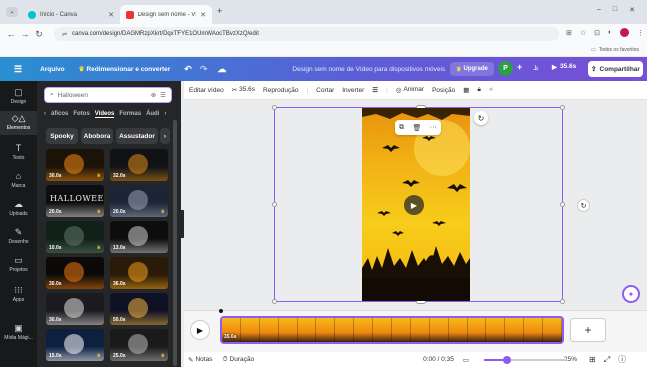 This screenshot has width=647, height=367. Describe the element at coordinates (353, 90) in the screenshot. I see `flip-button: Inverter` at that location.